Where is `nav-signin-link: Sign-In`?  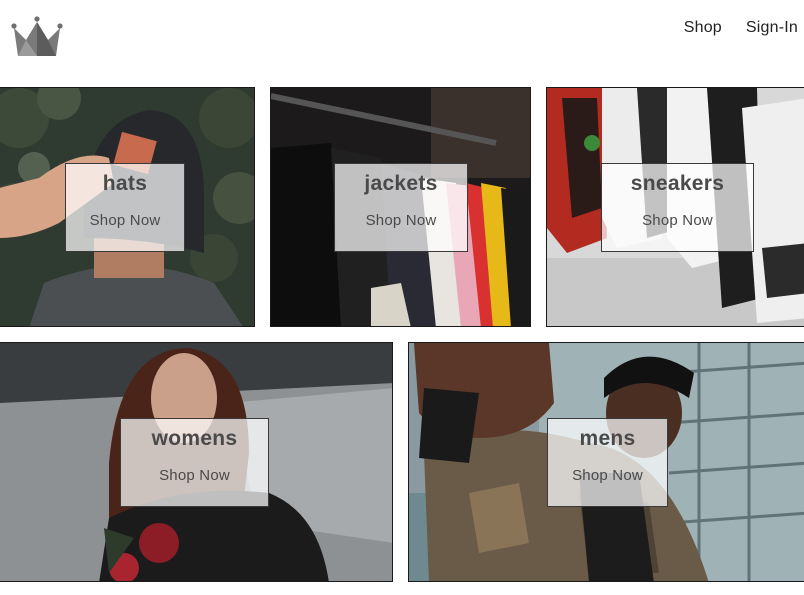 nav-signin-link: Sign-In is located at coordinates (772, 28).